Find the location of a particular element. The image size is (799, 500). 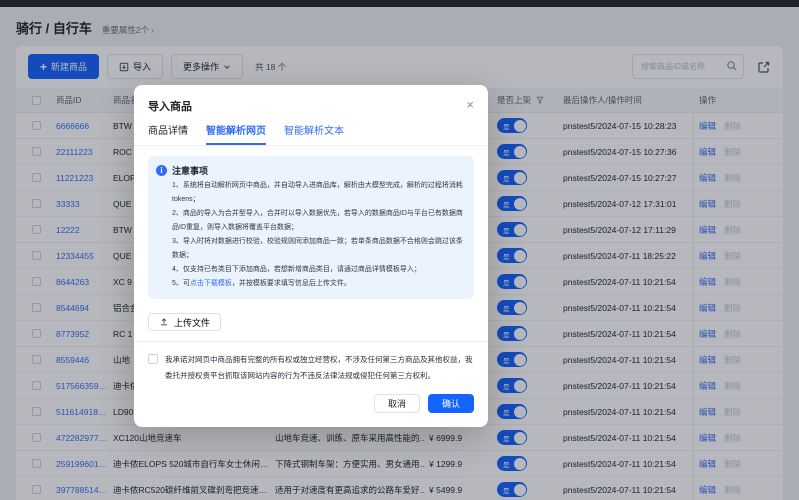

notice-title: 注意事项 is located at coordinates (190, 171).